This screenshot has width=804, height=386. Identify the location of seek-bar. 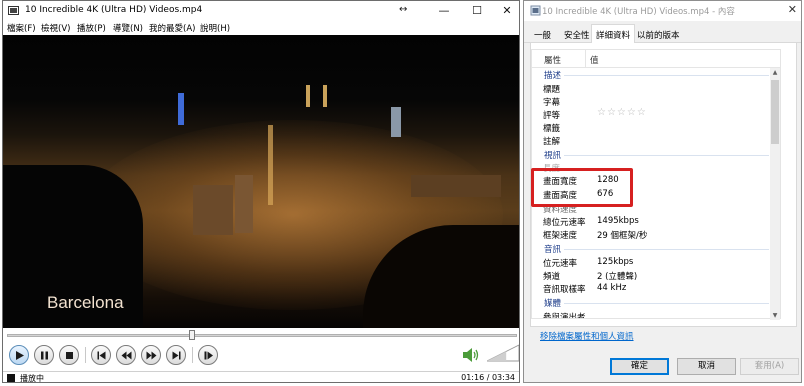
(262, 335).